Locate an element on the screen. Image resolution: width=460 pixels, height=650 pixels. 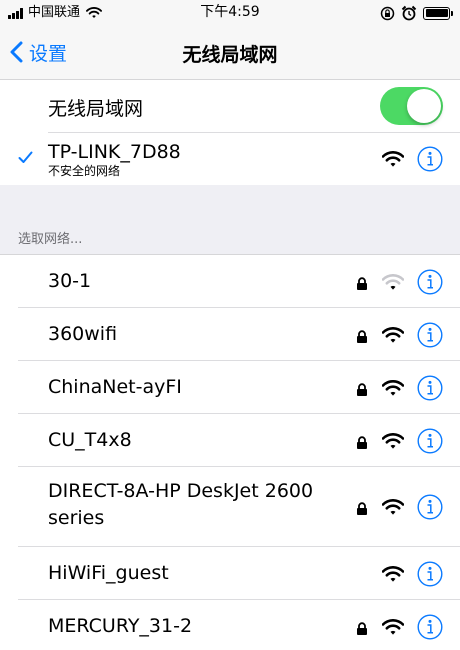
network-row: DIRECT-8A-HP DeskJet 2600 series is located at coordinates (230, 507).